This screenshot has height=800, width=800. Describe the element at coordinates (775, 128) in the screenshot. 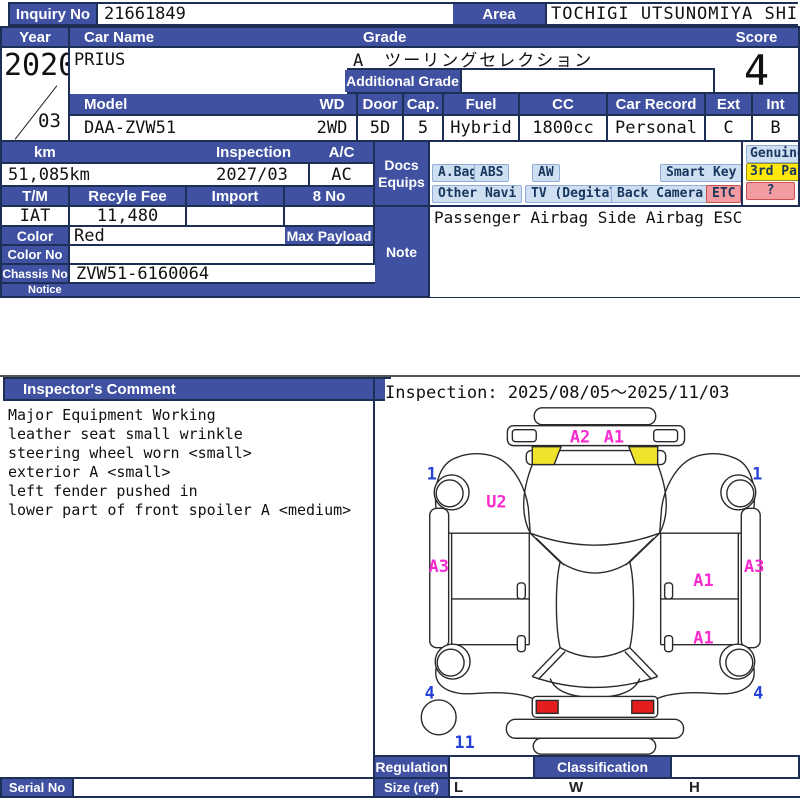

I see `int-value: B` at that location.